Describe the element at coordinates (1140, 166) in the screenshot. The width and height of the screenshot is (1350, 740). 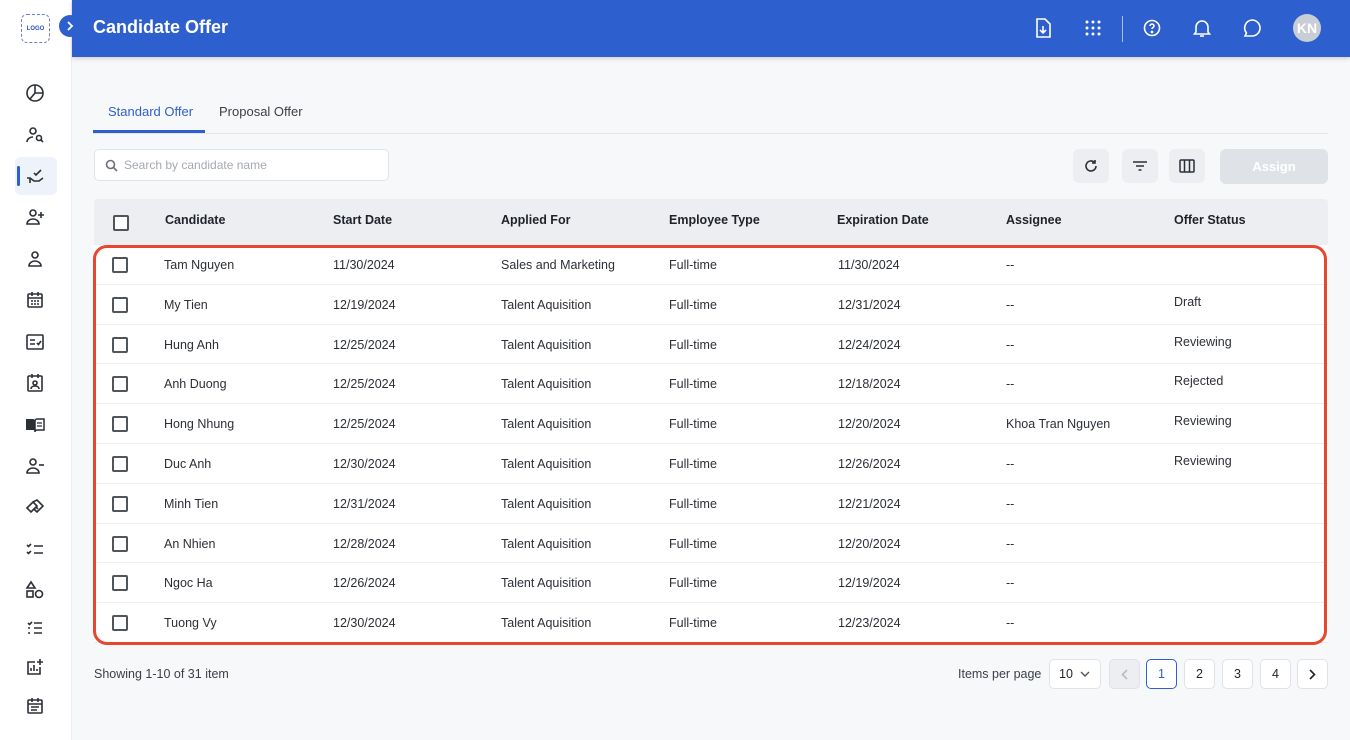
I see `filter-button` at that location.